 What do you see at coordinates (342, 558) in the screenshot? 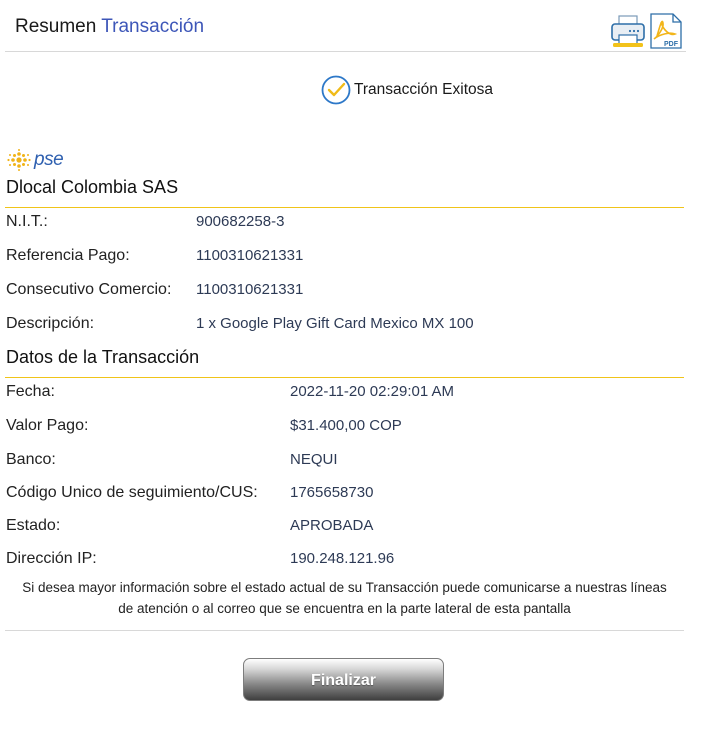
I see `row-value: 190.248.121.96` at bounding box center [342, 558].